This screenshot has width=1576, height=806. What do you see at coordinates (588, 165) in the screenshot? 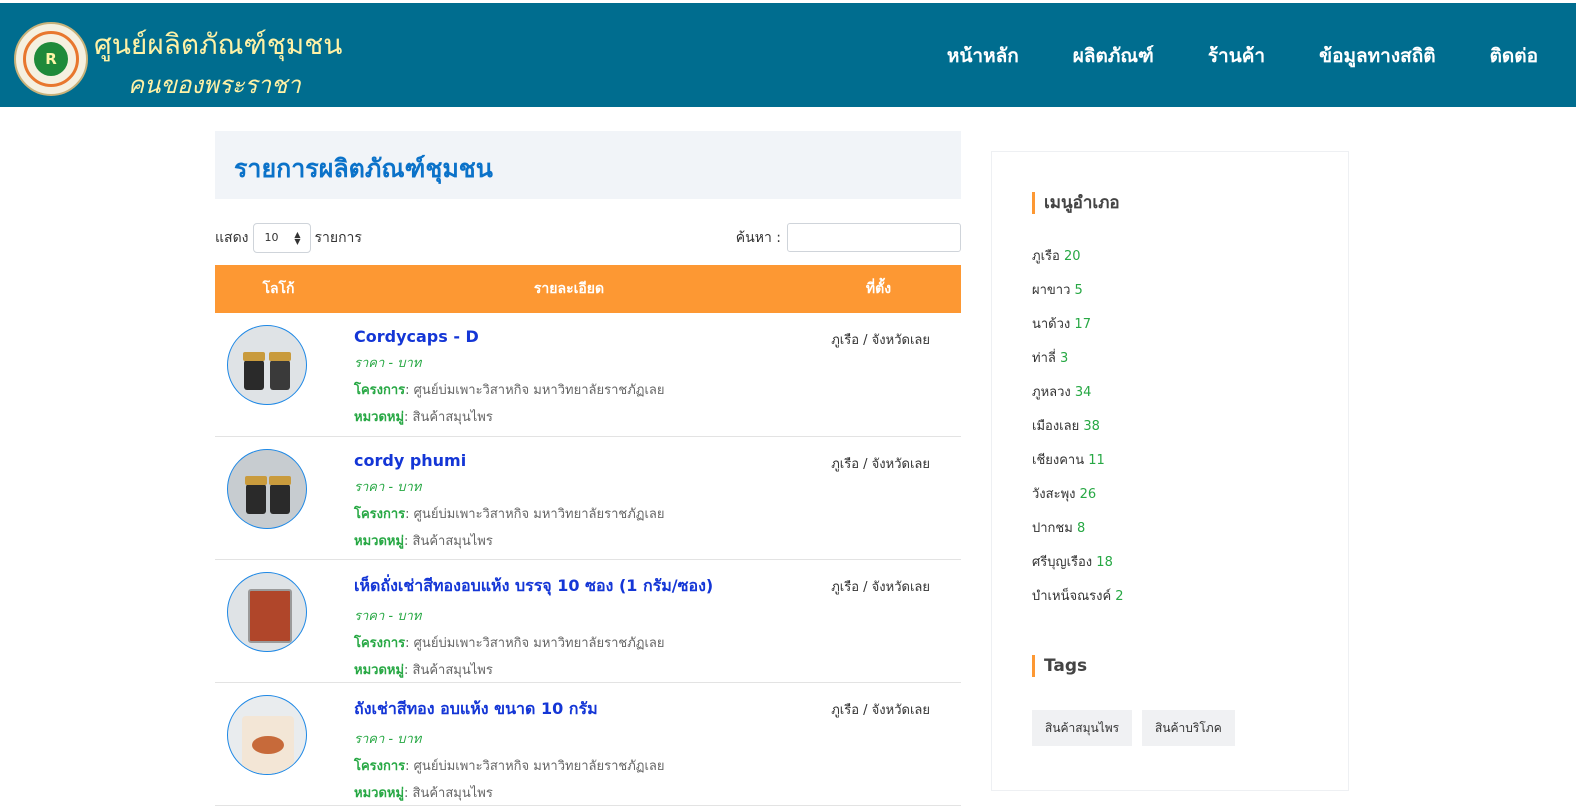
I see `page-heading-box: รายการผลิตภัณฑ์ชุมชน` at bounding box center [588, 165].